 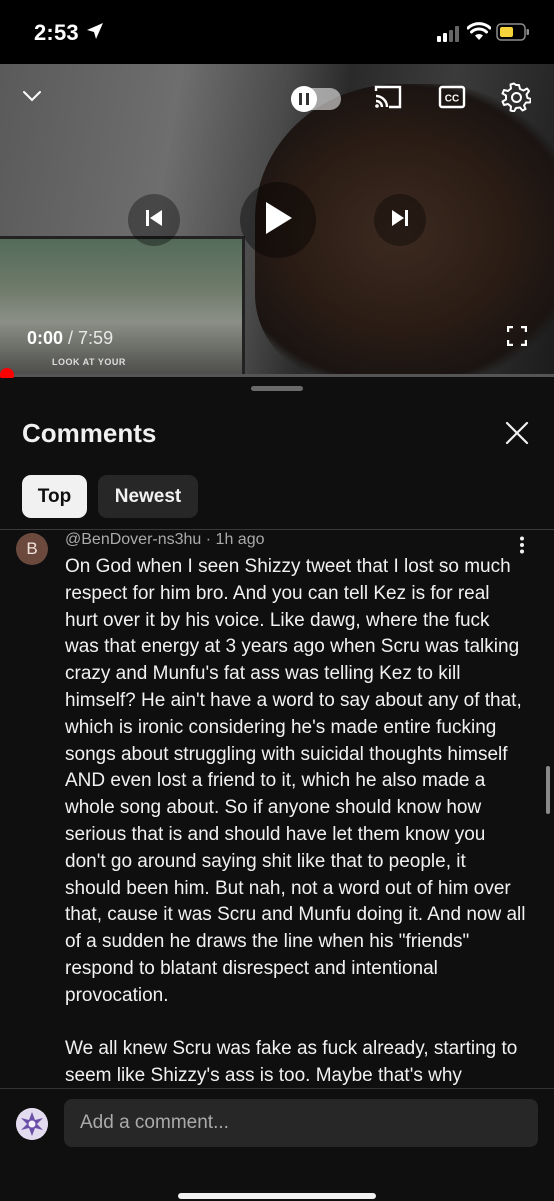 I want to click on cast-button, so click(x=388, y=99).